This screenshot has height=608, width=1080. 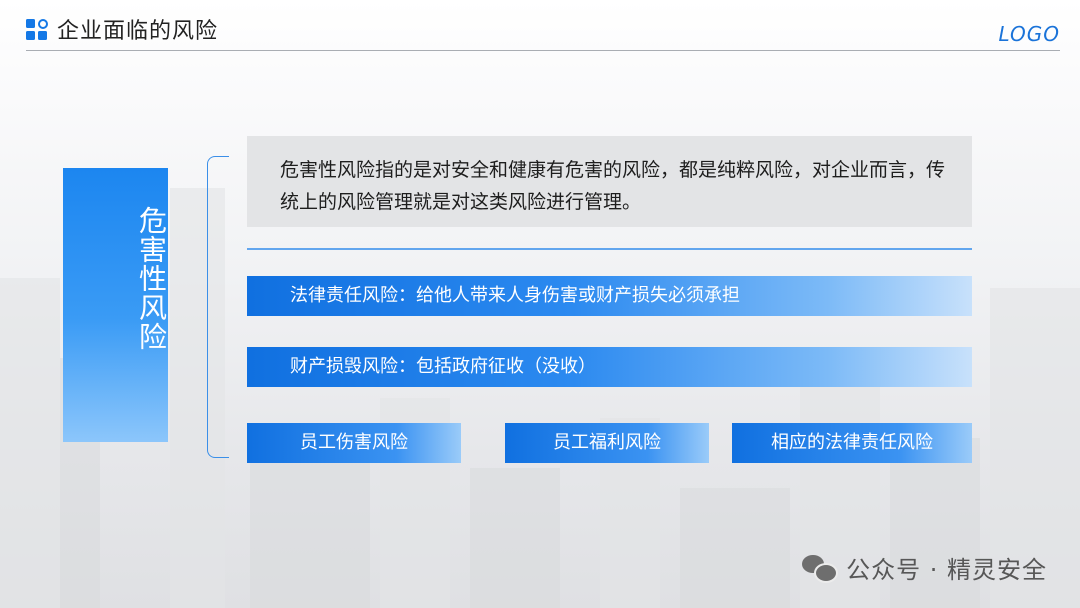 I want to click on side-label-text: 危 害 性 风 险, so click(x=115, y=278).